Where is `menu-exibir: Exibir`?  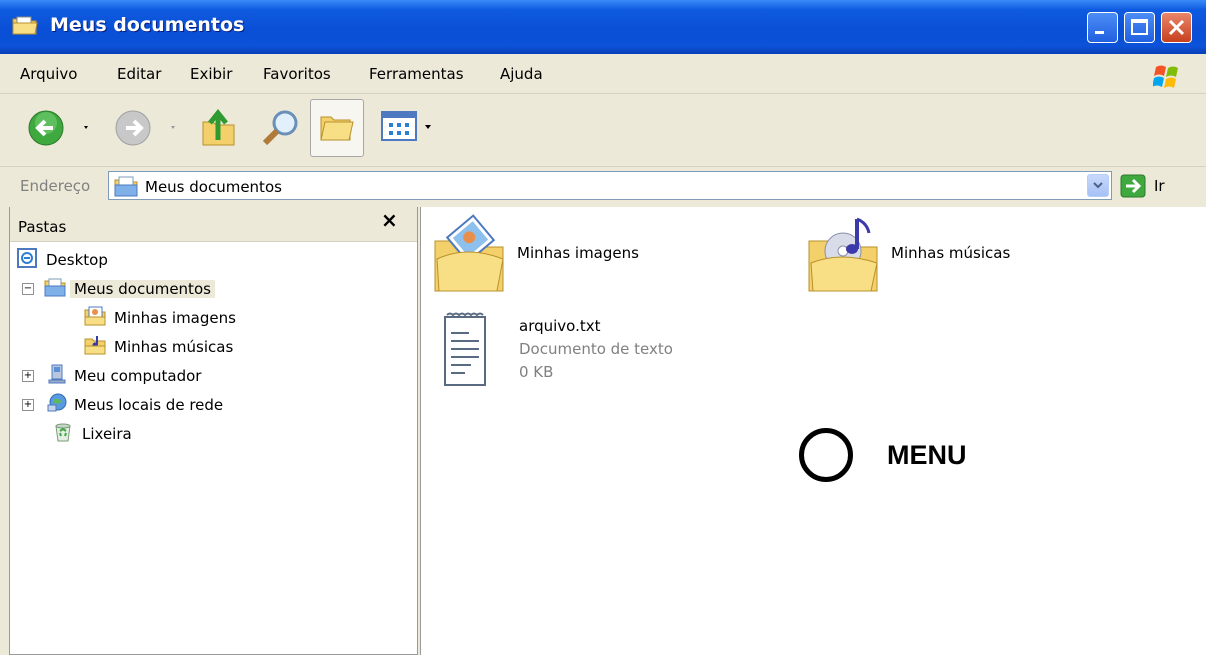 menu-exibir: Exibir is located at coordinates (211, 74).